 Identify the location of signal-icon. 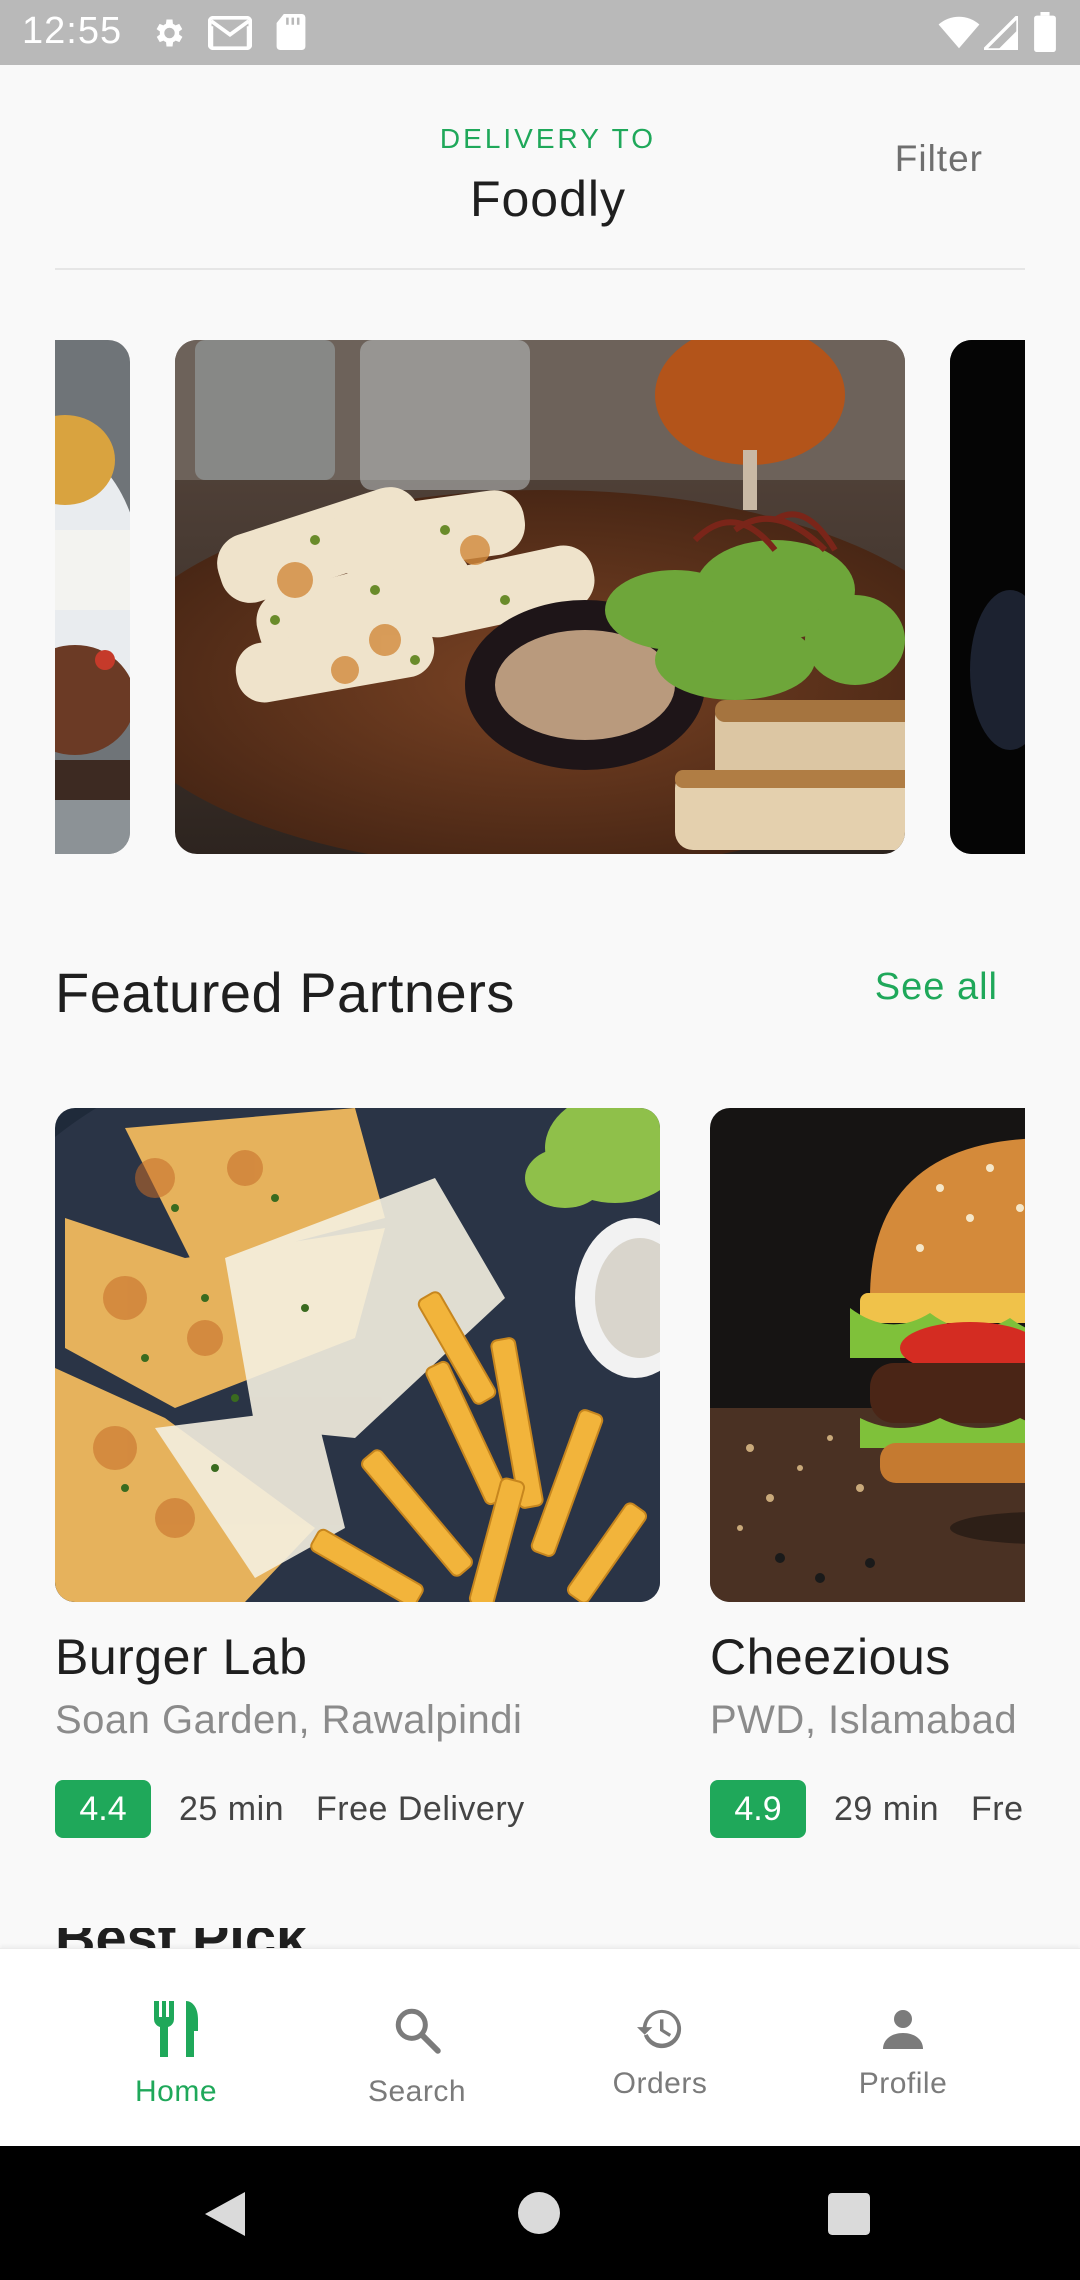
(1001, 33).